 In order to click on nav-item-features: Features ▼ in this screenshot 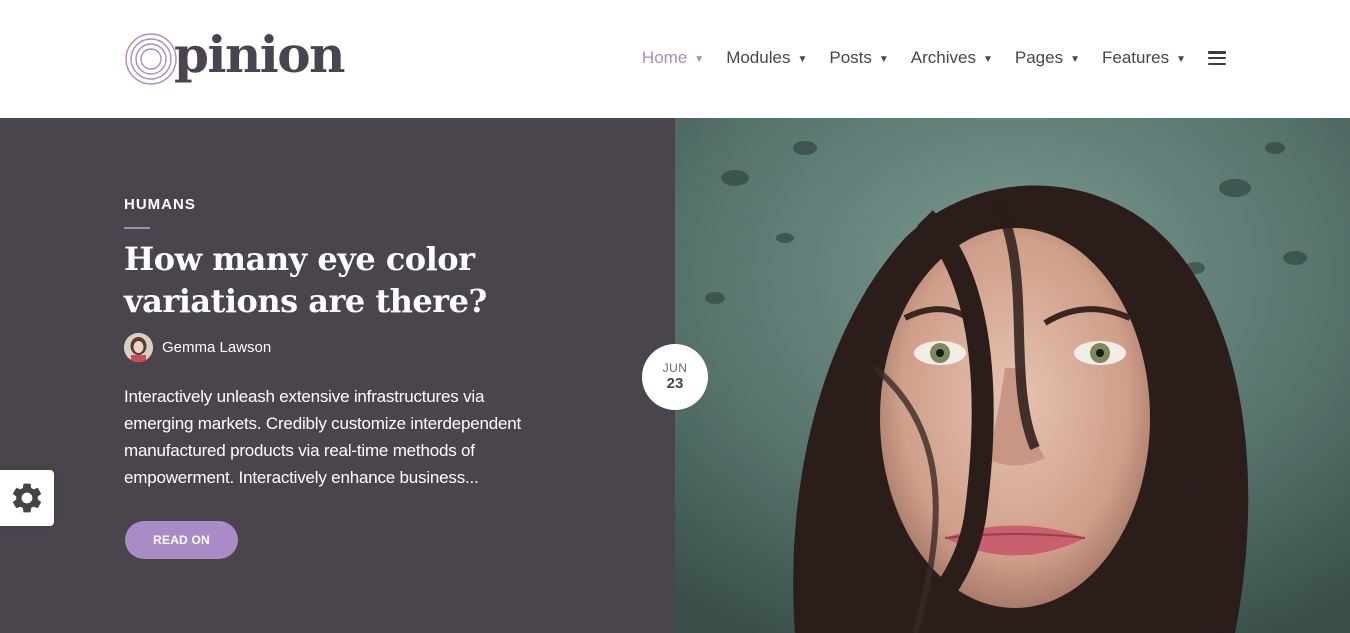, I will do `click(1144, 58)`.